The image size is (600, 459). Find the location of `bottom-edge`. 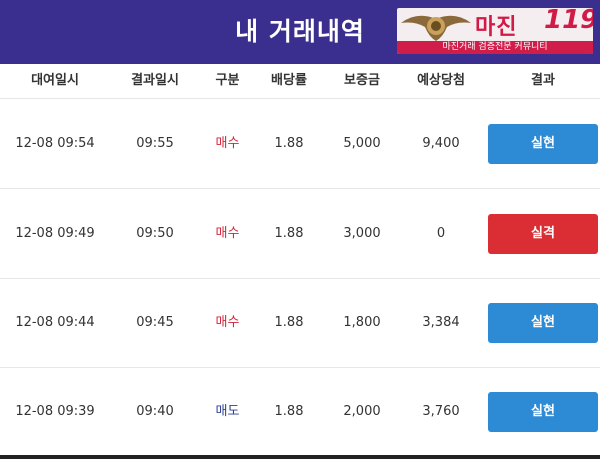

bottom-edge is located at coordinates (300, 457).